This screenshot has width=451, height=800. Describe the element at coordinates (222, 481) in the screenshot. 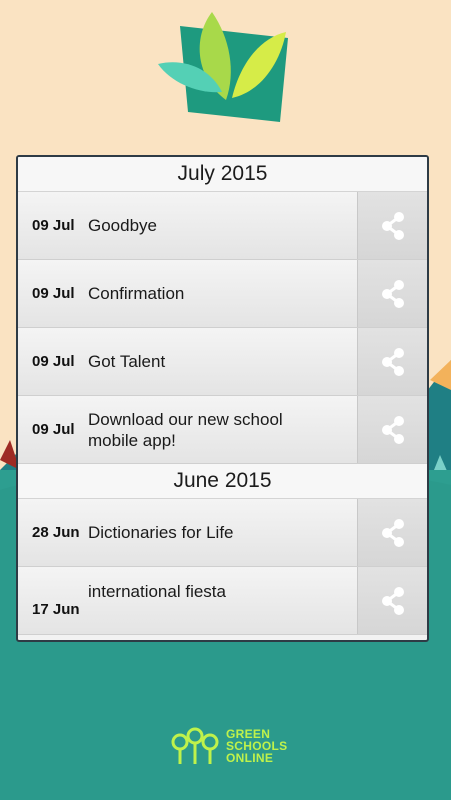

I see `section-header-june-2015: June 2015` at that location.